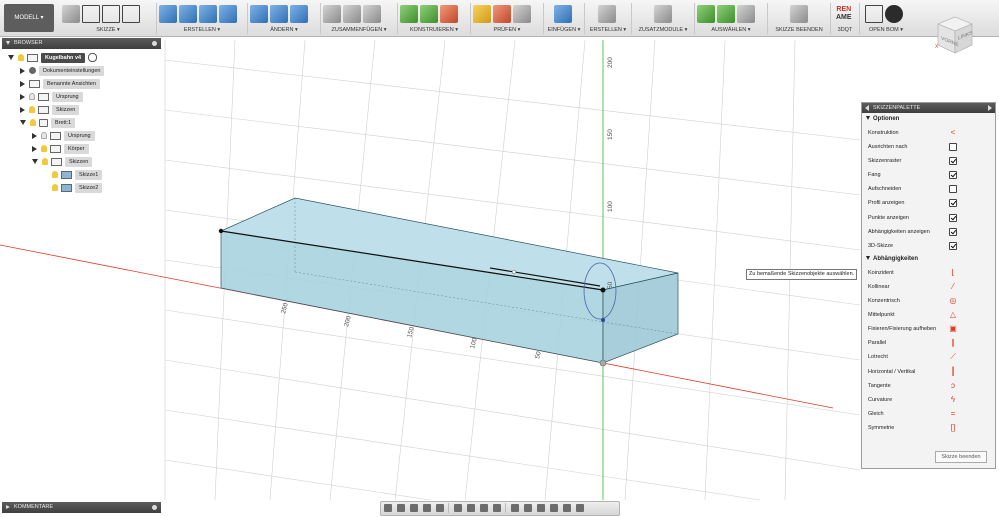  Describe the element at coordinates (401, 508) in the screenshot. I see `look-at-nav-icon` at that location.